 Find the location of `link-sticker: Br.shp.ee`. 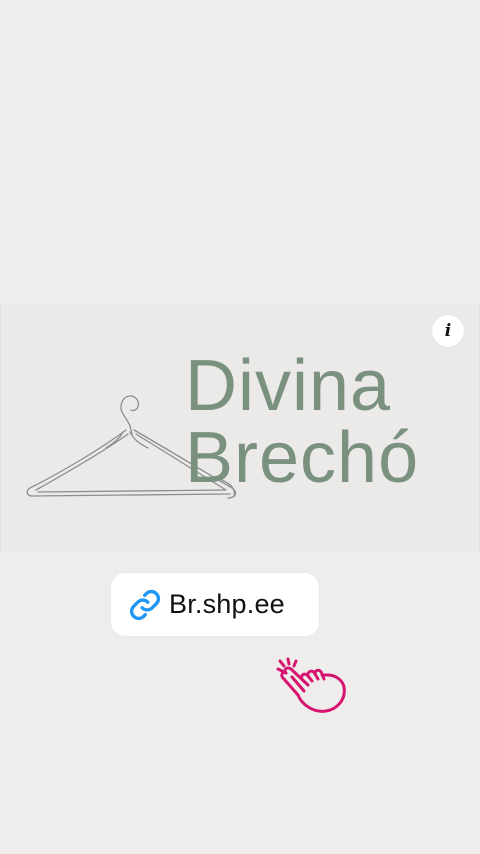

link-sticker: Br.shp.ee is located at coordinates (215, 604).